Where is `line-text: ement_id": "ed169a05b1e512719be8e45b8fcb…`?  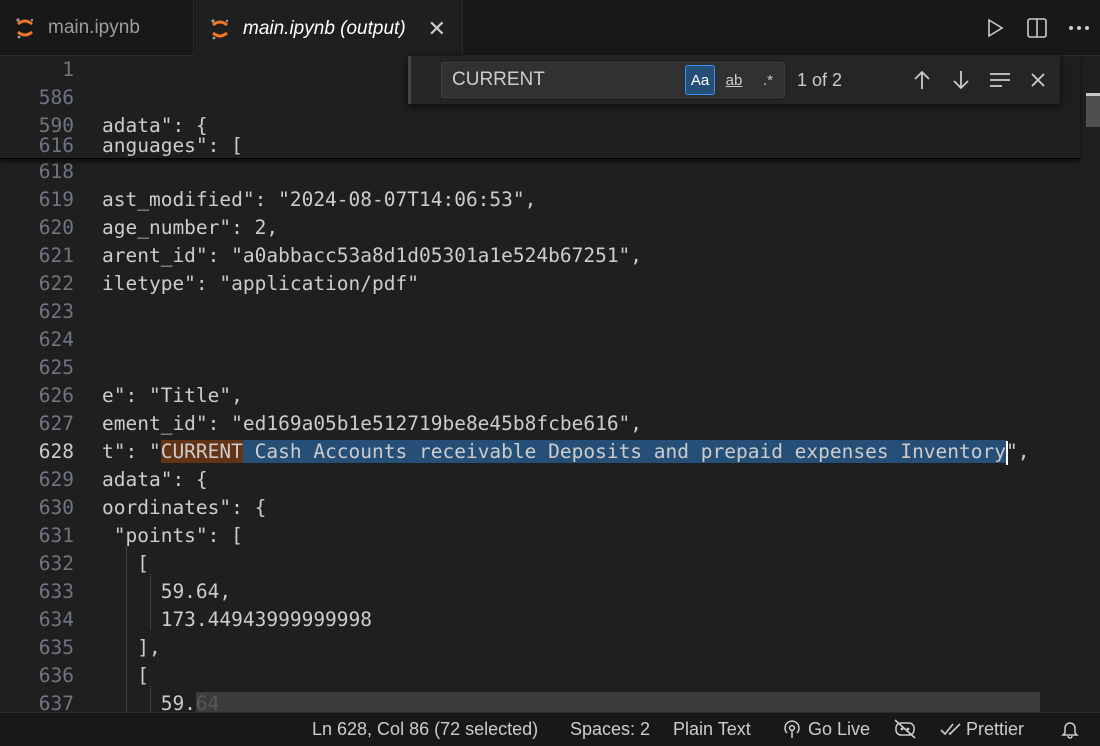 line-text: ement_id": "ed169a05b1e512719be8e45b8fcb… is located at coordinates (372, 423).